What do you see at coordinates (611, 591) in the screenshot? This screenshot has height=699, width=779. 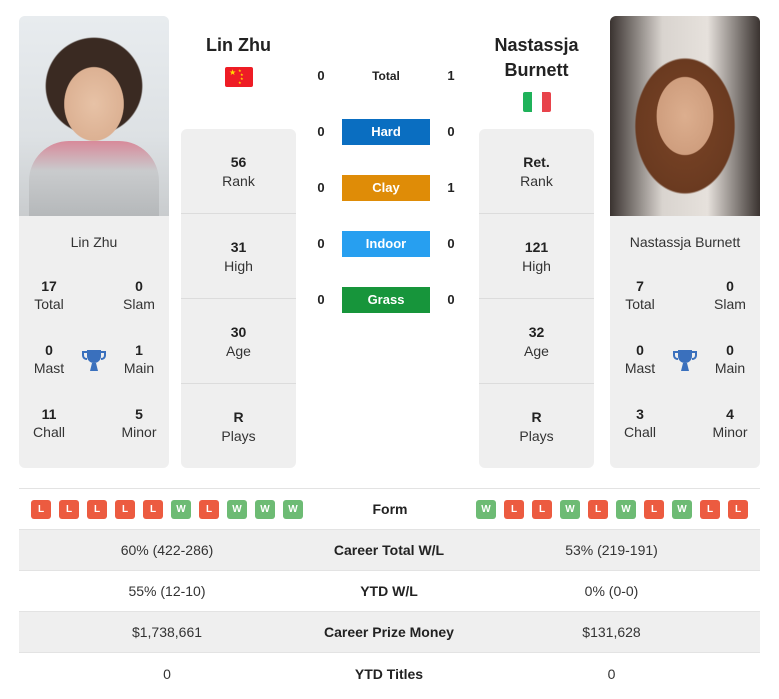 I see `player2-value: 0% (0-0)` at bounding box center [611, 591].